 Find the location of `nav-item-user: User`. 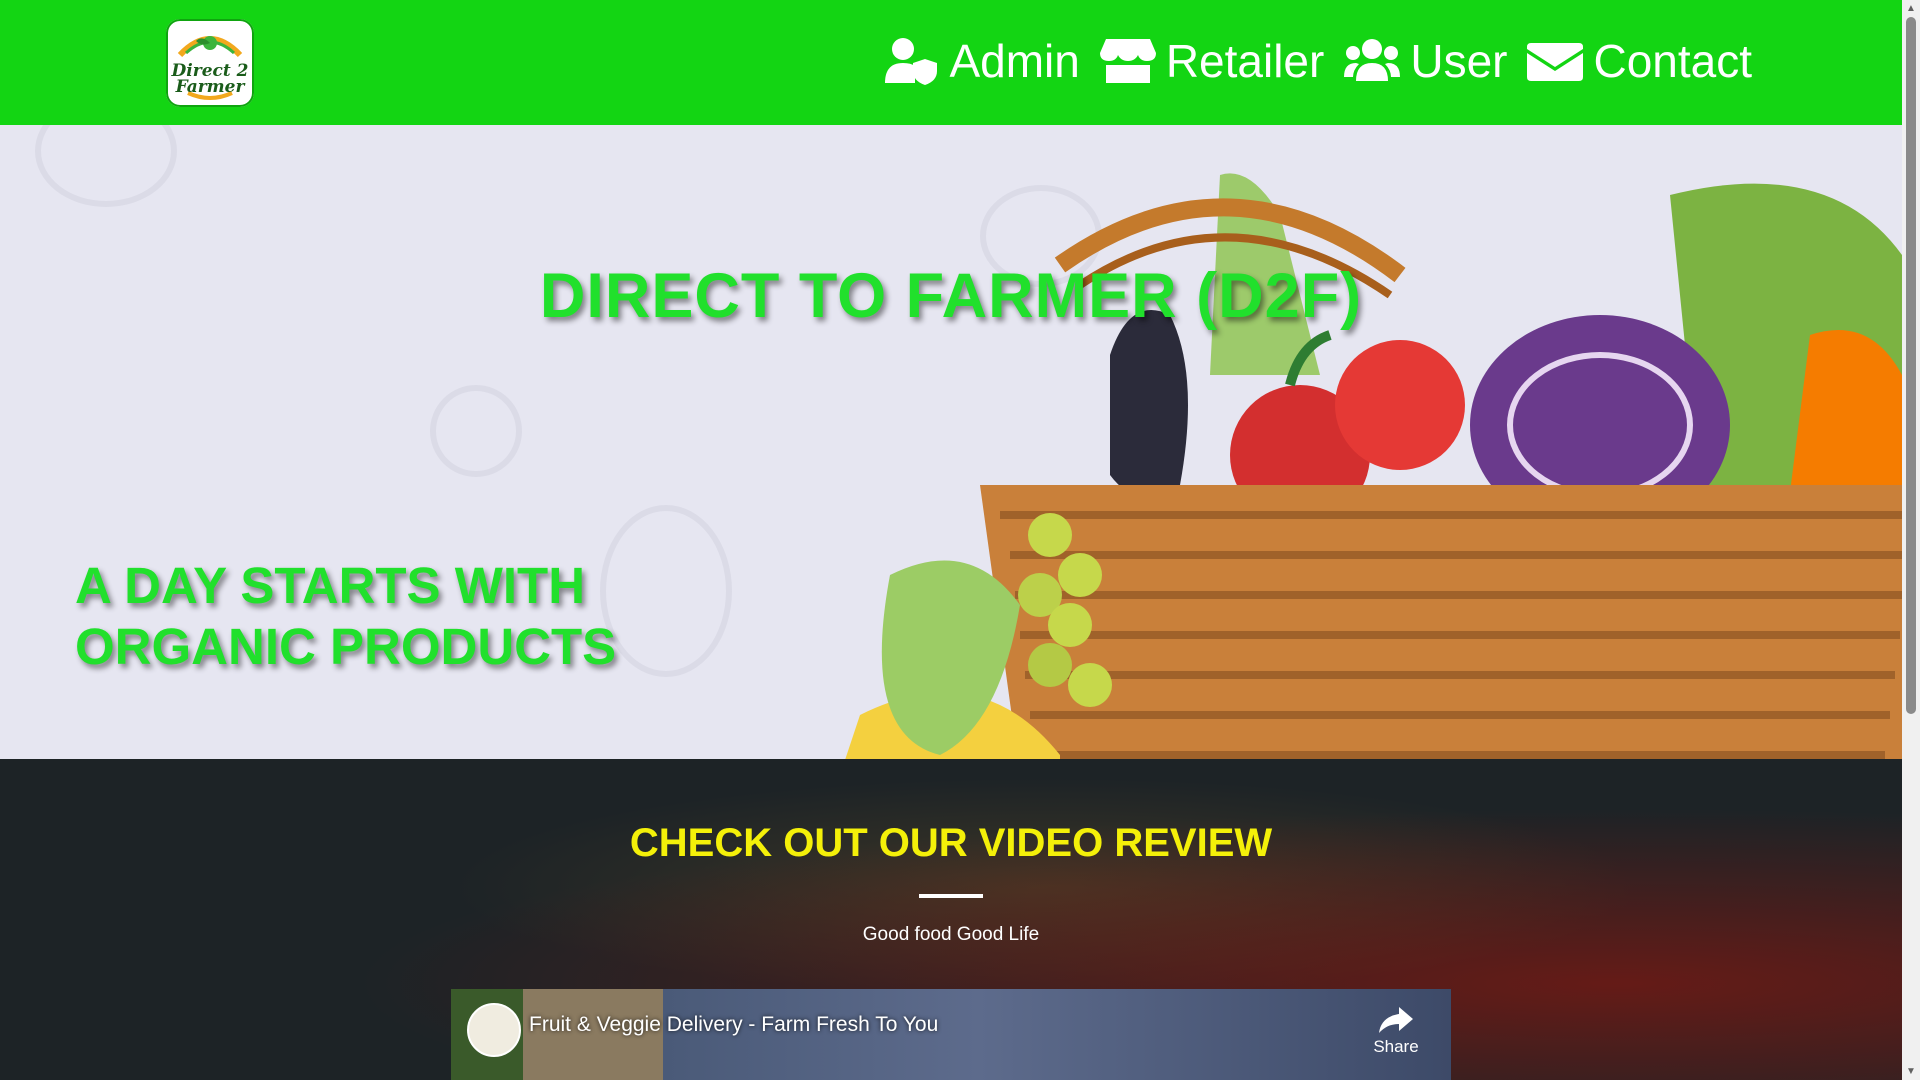

nav-item-user: User is located at coordinates (1425, 61).